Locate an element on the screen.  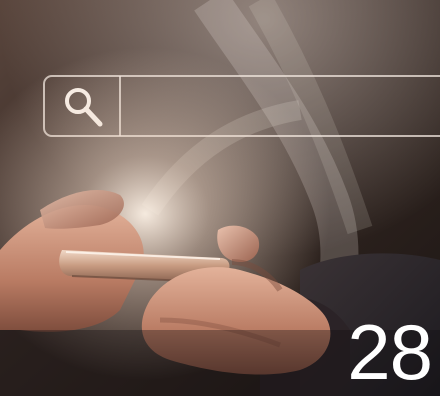
page-number: 28 is located at coordinates (390, 352).